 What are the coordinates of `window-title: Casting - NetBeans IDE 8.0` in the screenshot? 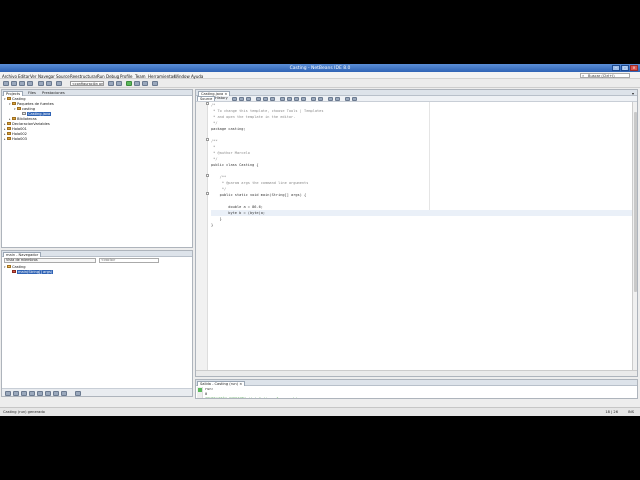 It's located at (320, 68).